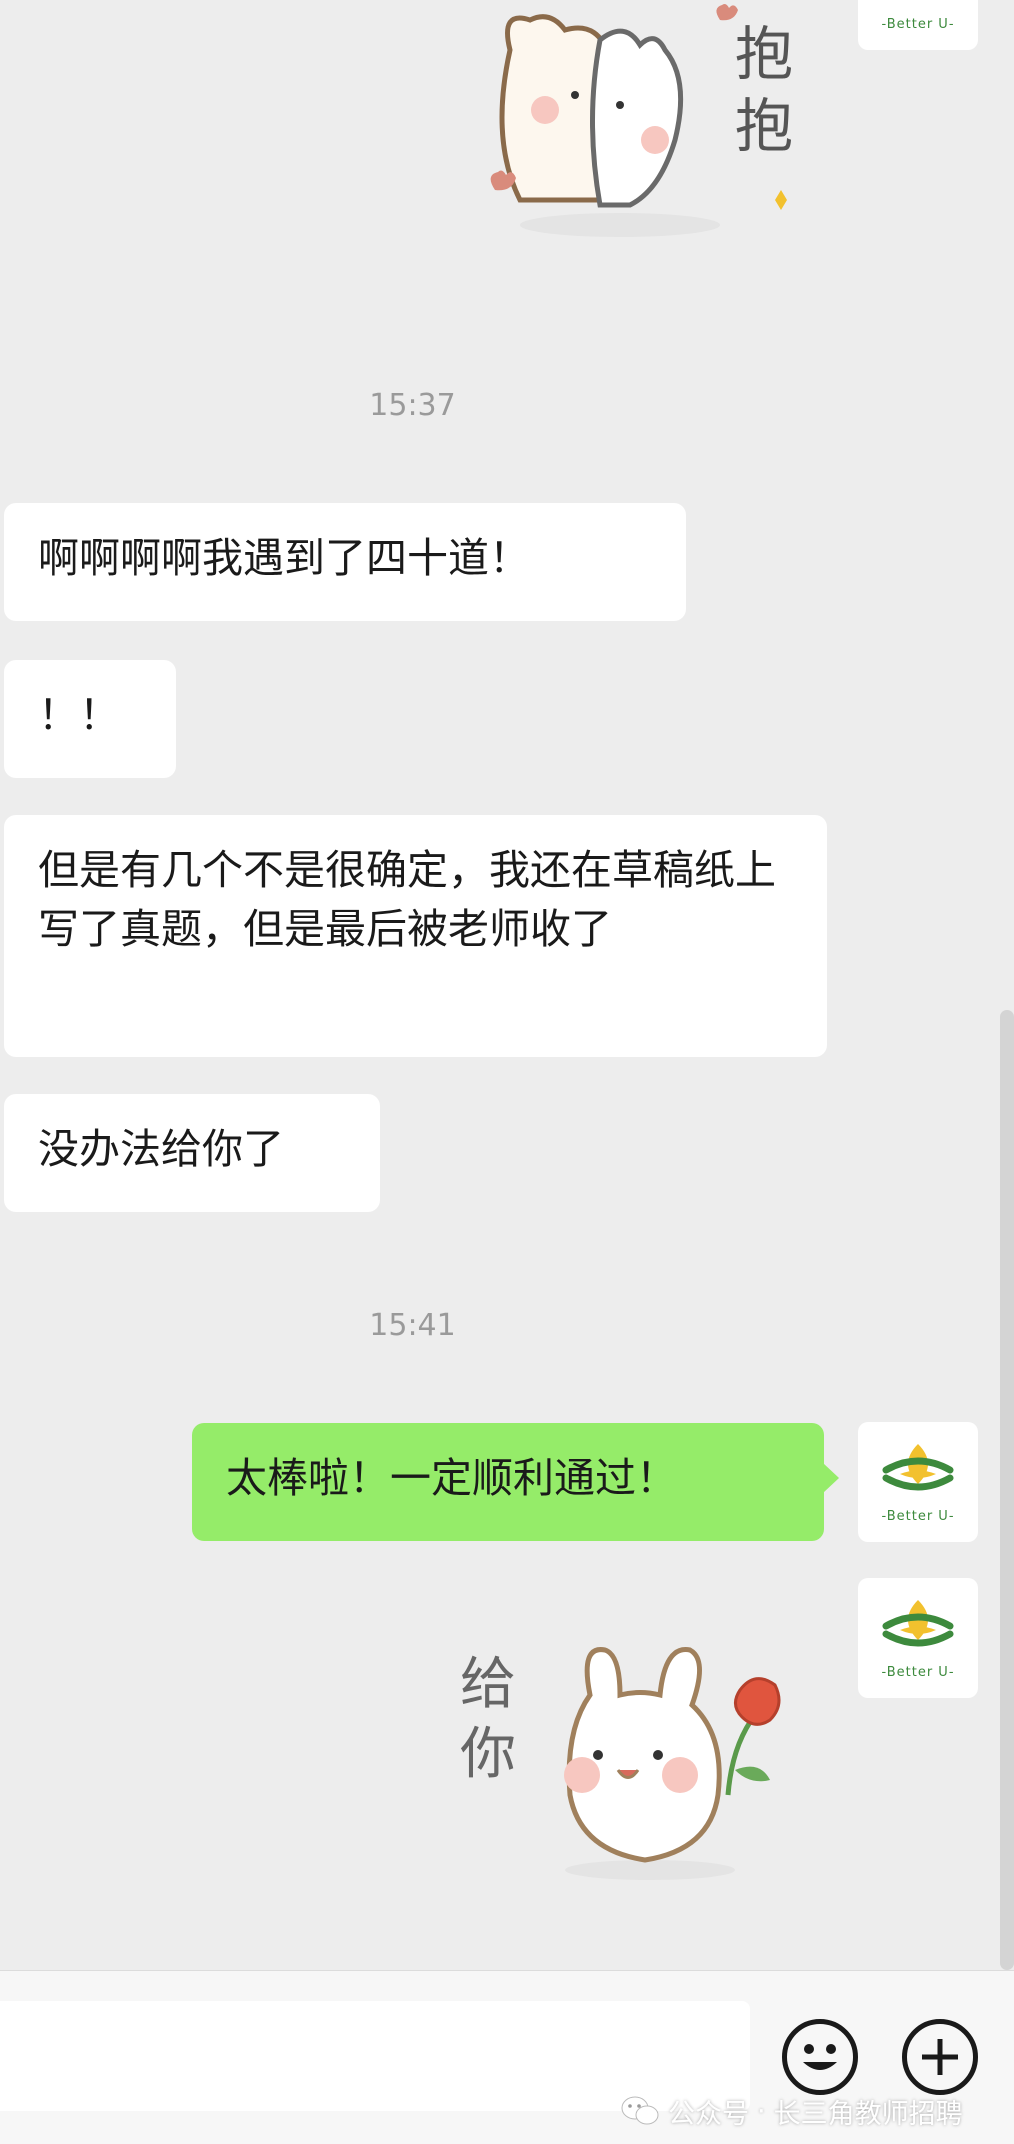 This screenshot has height=2144, width=1014. What do you see at coordinates (161, 1149) in the screenshot?
I see `message-text: 没办法给你了` at bounding box center [161, 1149].